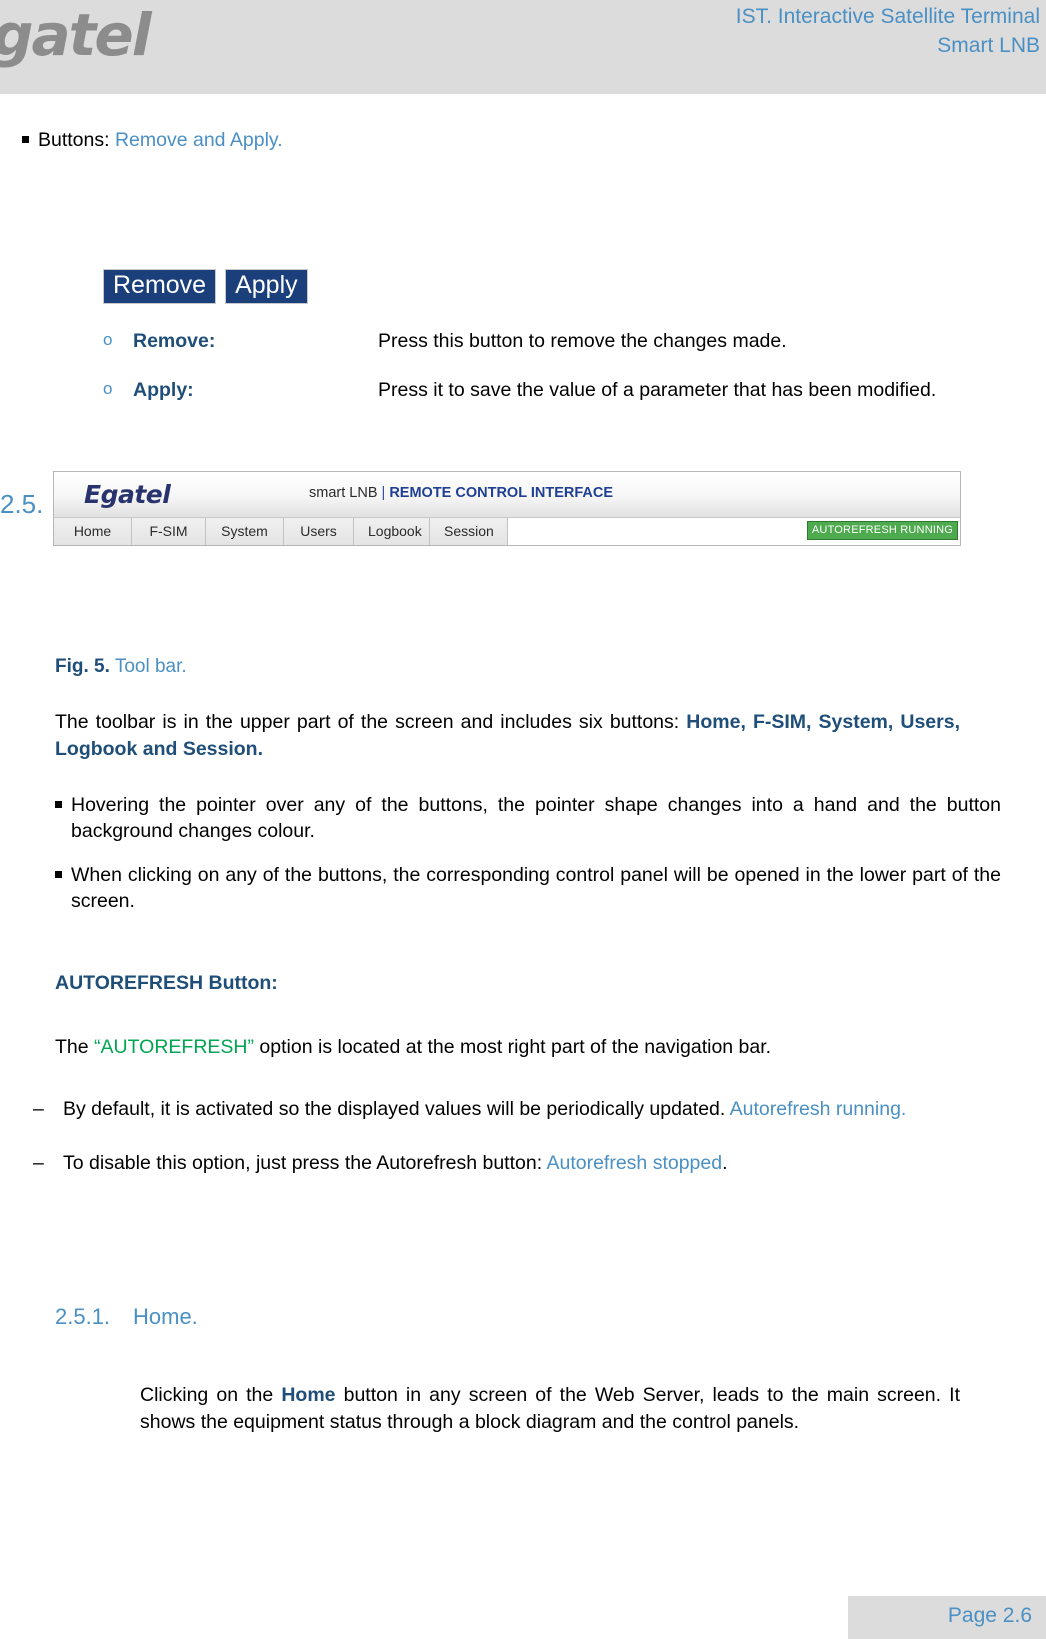 This screenshot has width=1046, height=1639. Describe the element at coordinates (725, 1163) in the screenshot. I see `autorefresh-dash-tail-2: .` at that location.